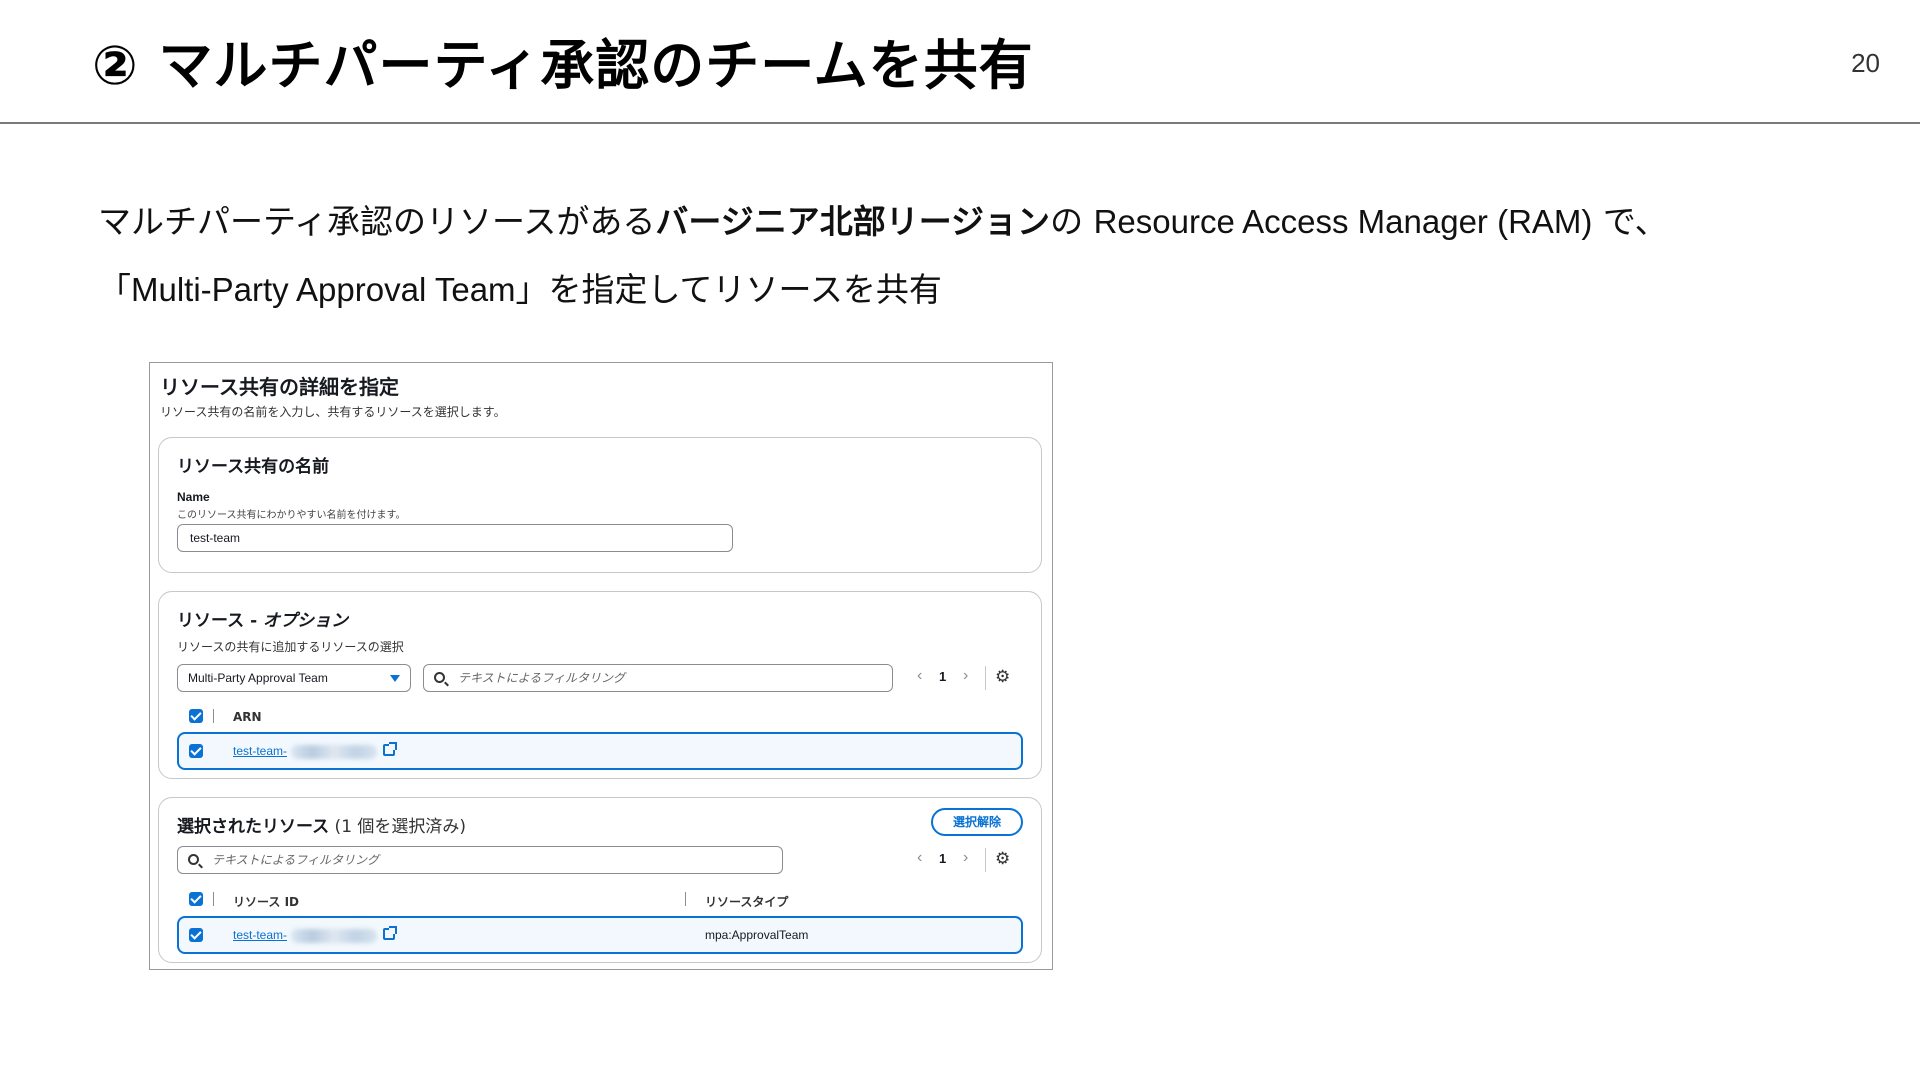  What do you see at coordinates (480, 860) in the screenshot?
I see `selected-filter-input: テキストによるフィルタリング` at bounding box center [480, 860].